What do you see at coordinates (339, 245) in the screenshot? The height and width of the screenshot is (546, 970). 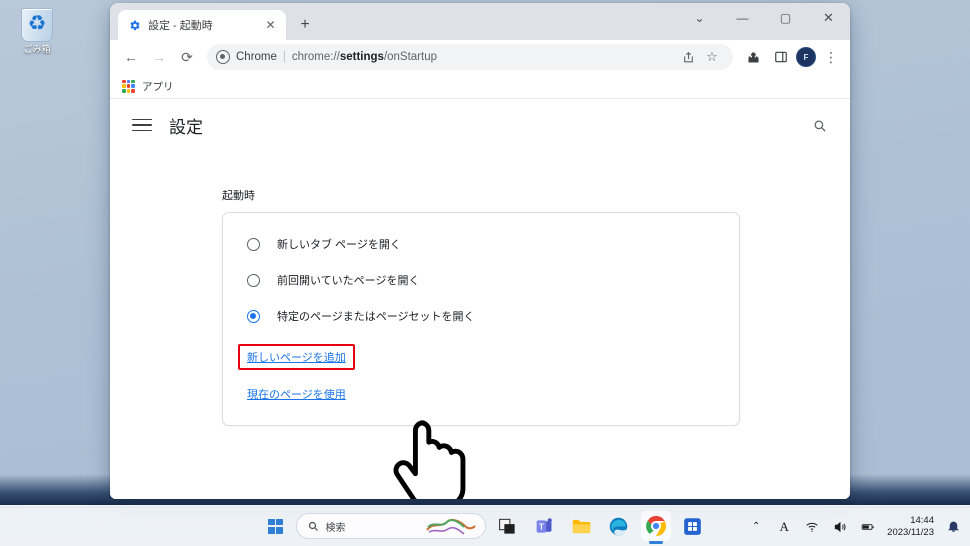 I see `radio-option-label: 新しいタブ ページを開く` at bounding box center [339, 245].